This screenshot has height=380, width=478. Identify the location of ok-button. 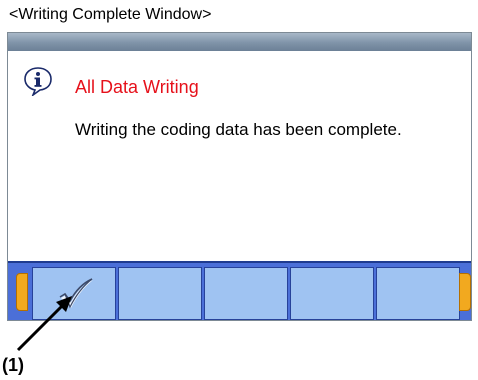
(74, 293).